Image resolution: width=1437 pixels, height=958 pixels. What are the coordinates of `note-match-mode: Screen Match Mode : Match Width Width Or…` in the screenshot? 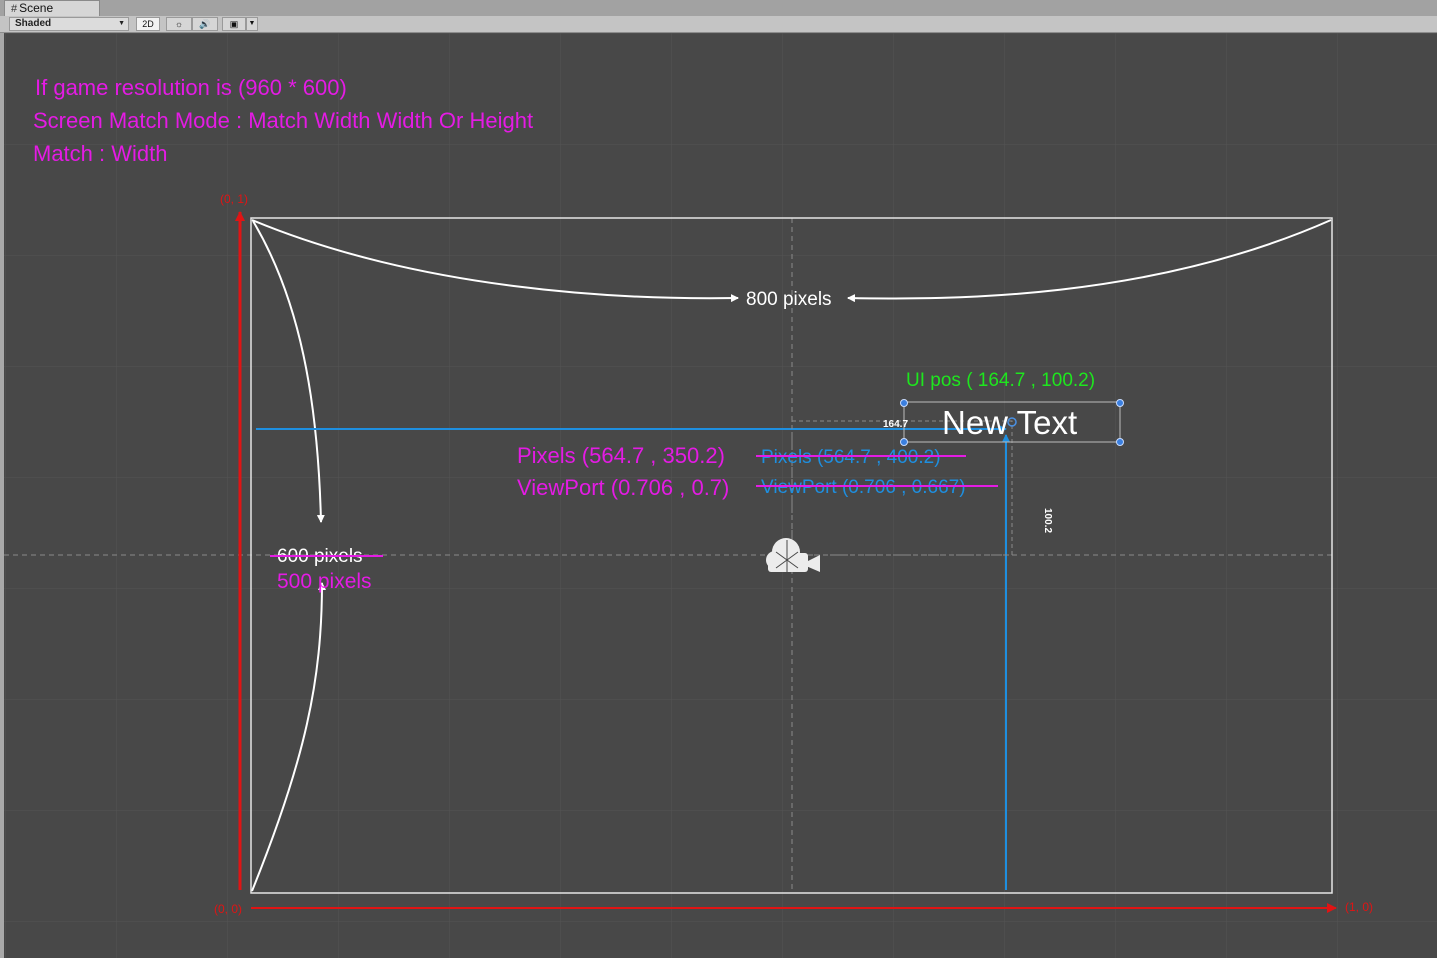 It's located at (283, 120).